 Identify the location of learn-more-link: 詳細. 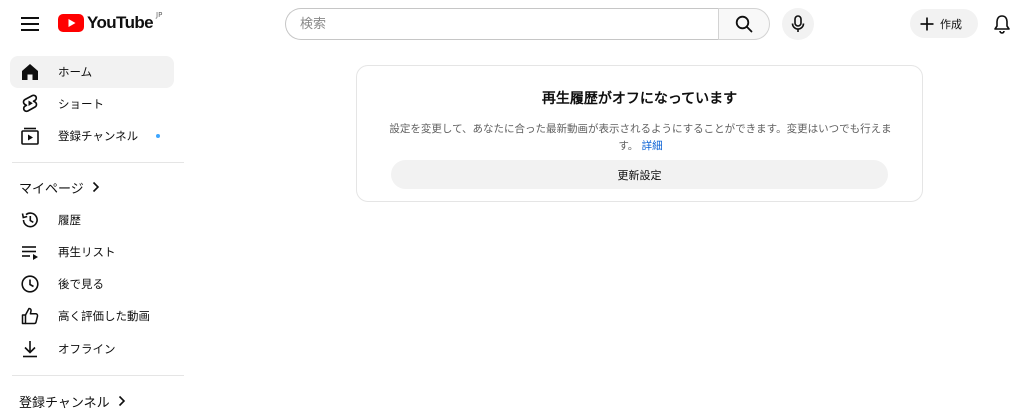
(652, 146).